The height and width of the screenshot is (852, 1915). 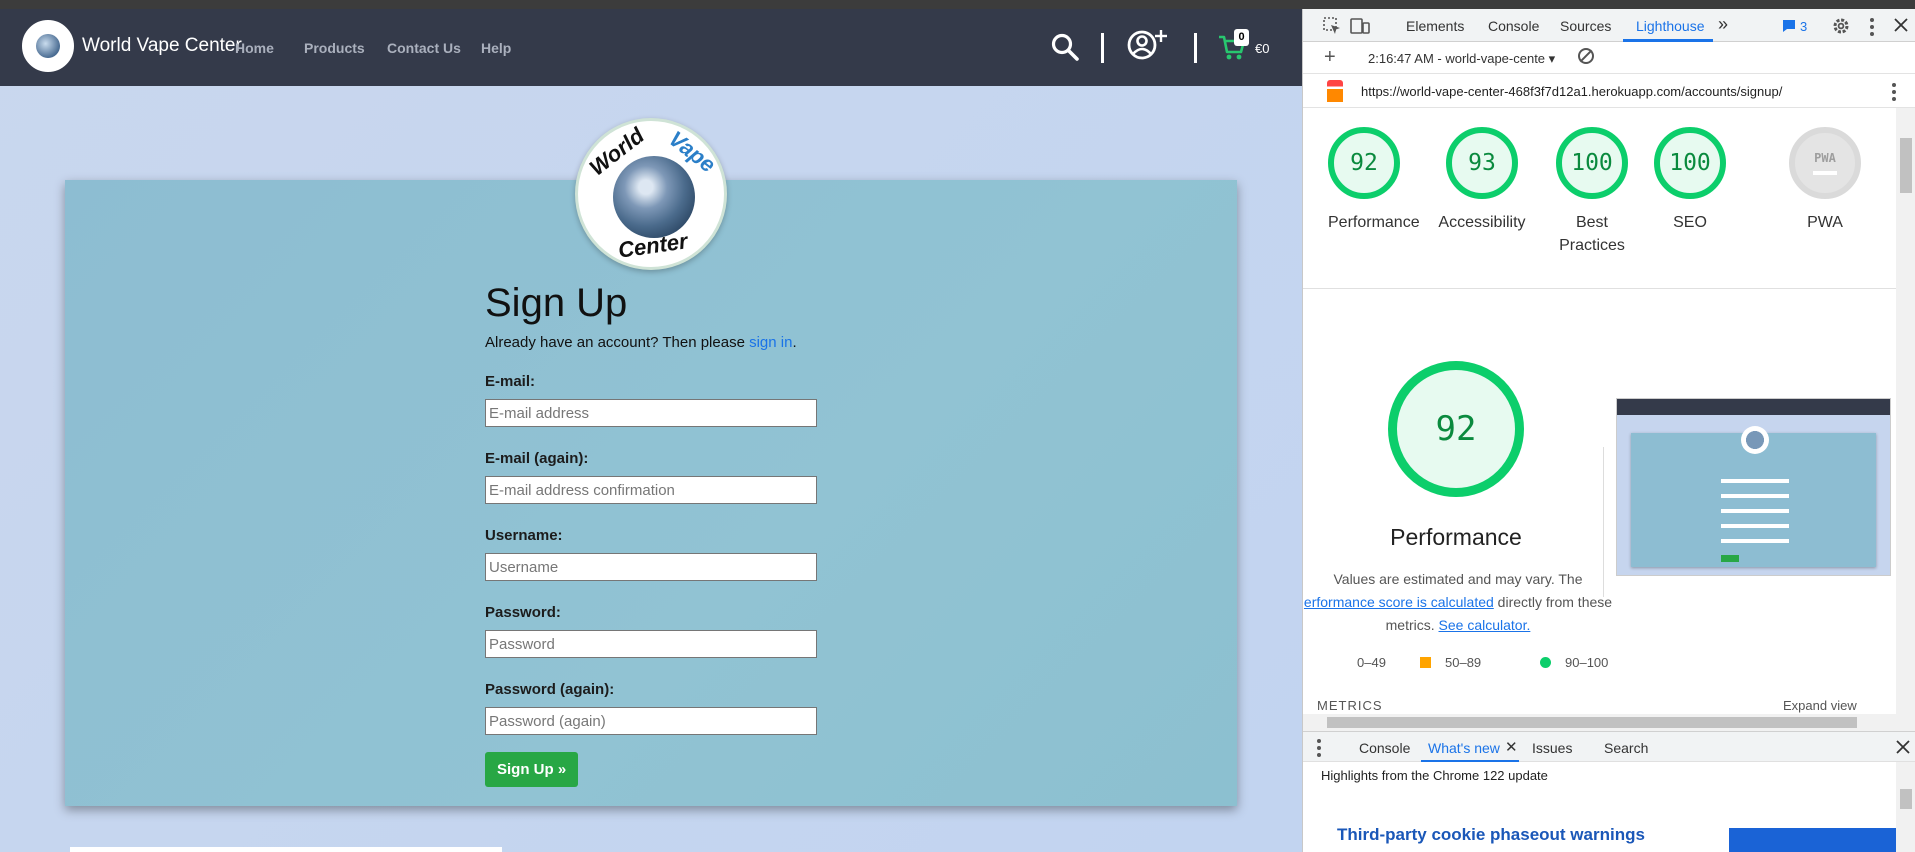 I want to click on legend-fail: 0–49, so click(x=1358, y=662).